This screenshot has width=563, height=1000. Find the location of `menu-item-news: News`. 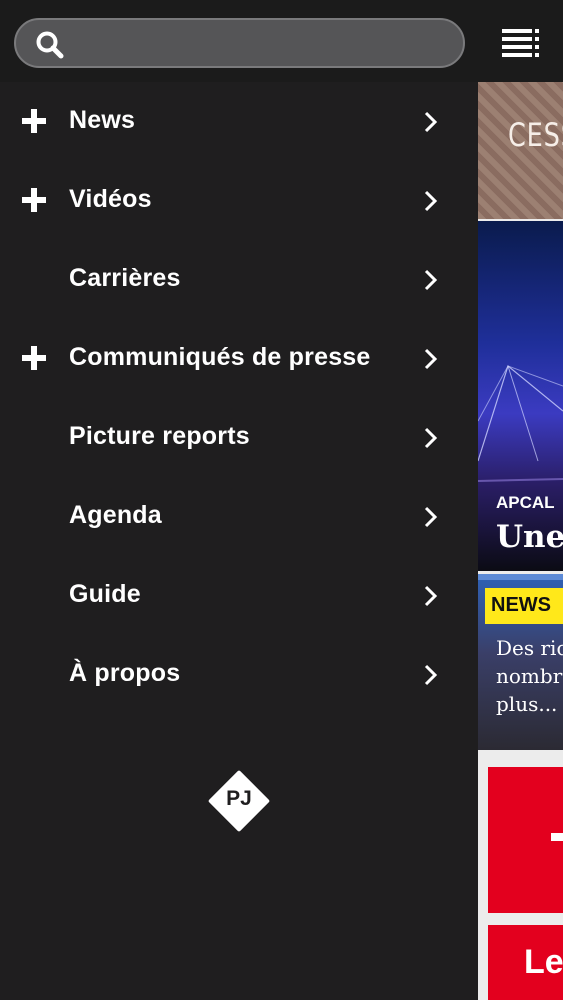

menu-item-news: News is located at coordinates (239, 121).